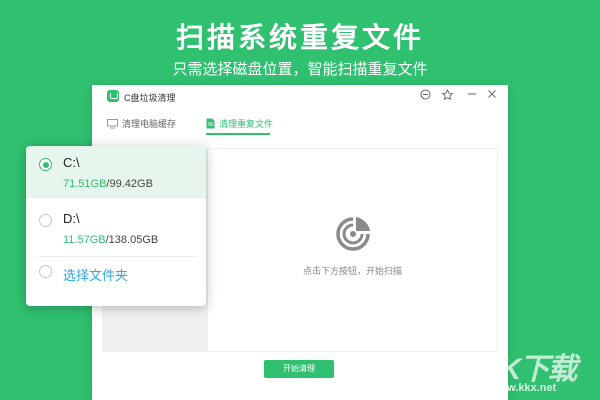 Image resolution: width=600 pixels, height=400 pixels. What do you see at coordinates (447, 95) in the screenshot?
I see `skin-icon` at bounding box center [447, 95].